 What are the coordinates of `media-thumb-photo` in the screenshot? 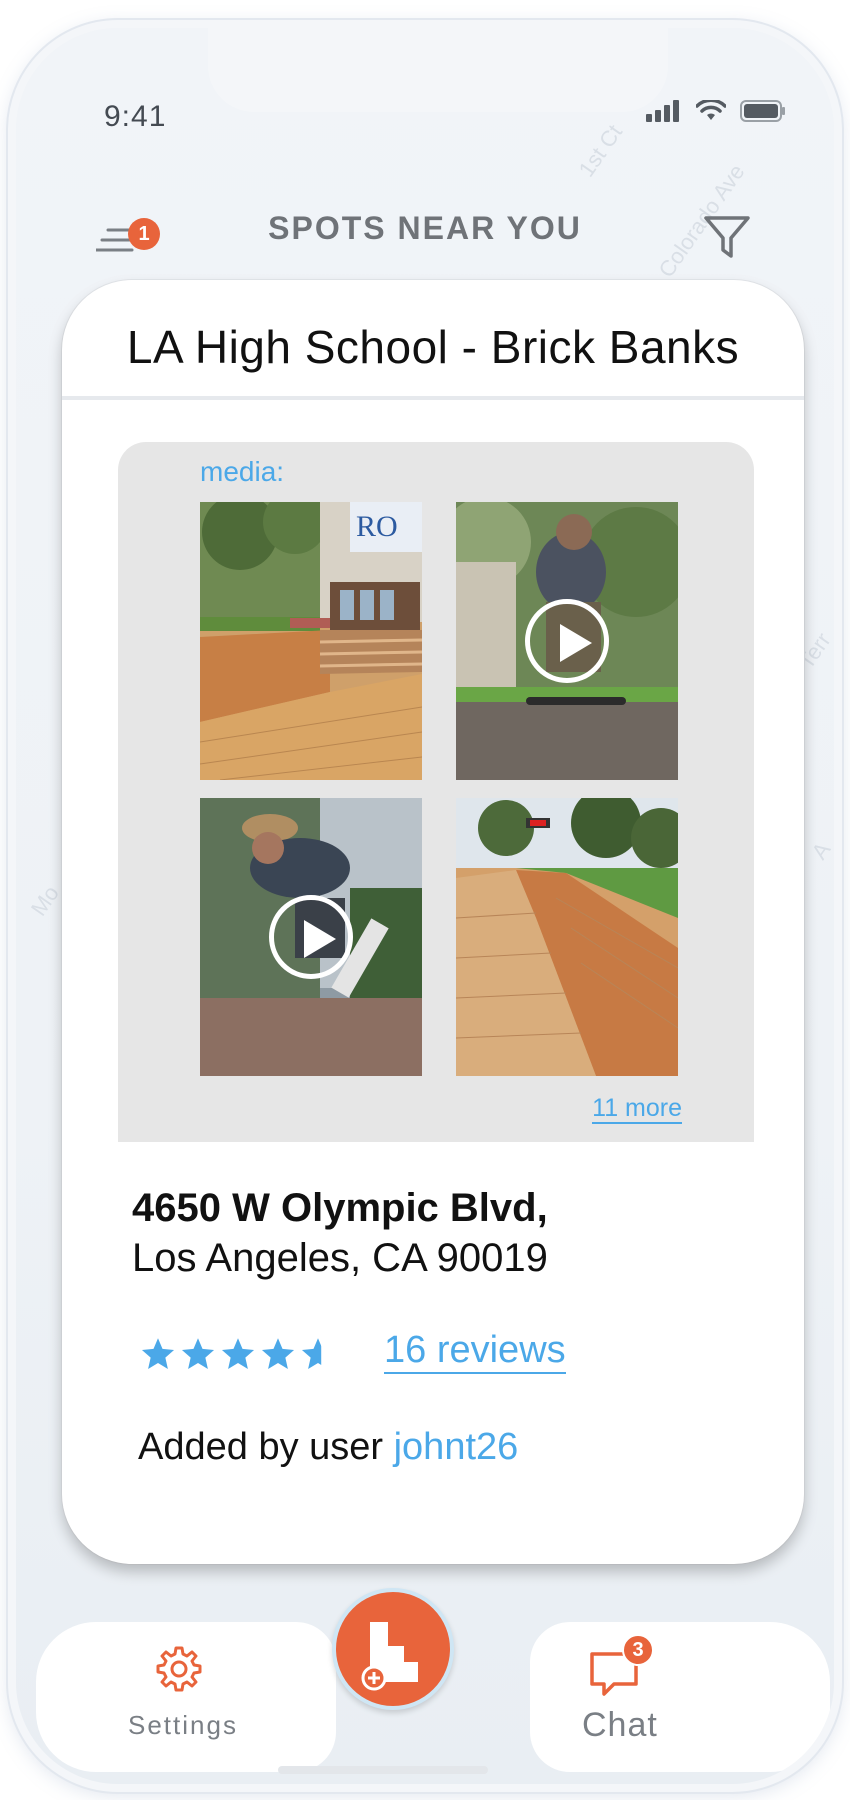 It's located at (567, 937).